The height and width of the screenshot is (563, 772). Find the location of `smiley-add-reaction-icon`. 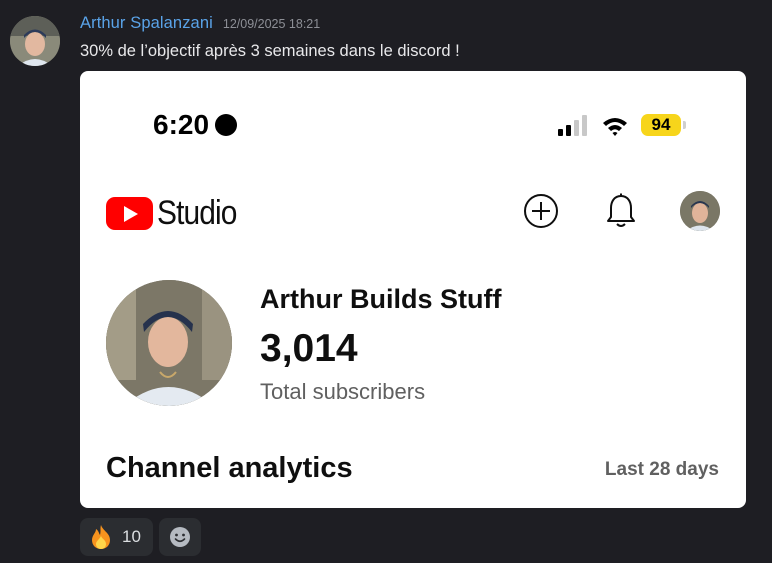

smiley-add-reaction-icon is located at coordinates (179, 537).